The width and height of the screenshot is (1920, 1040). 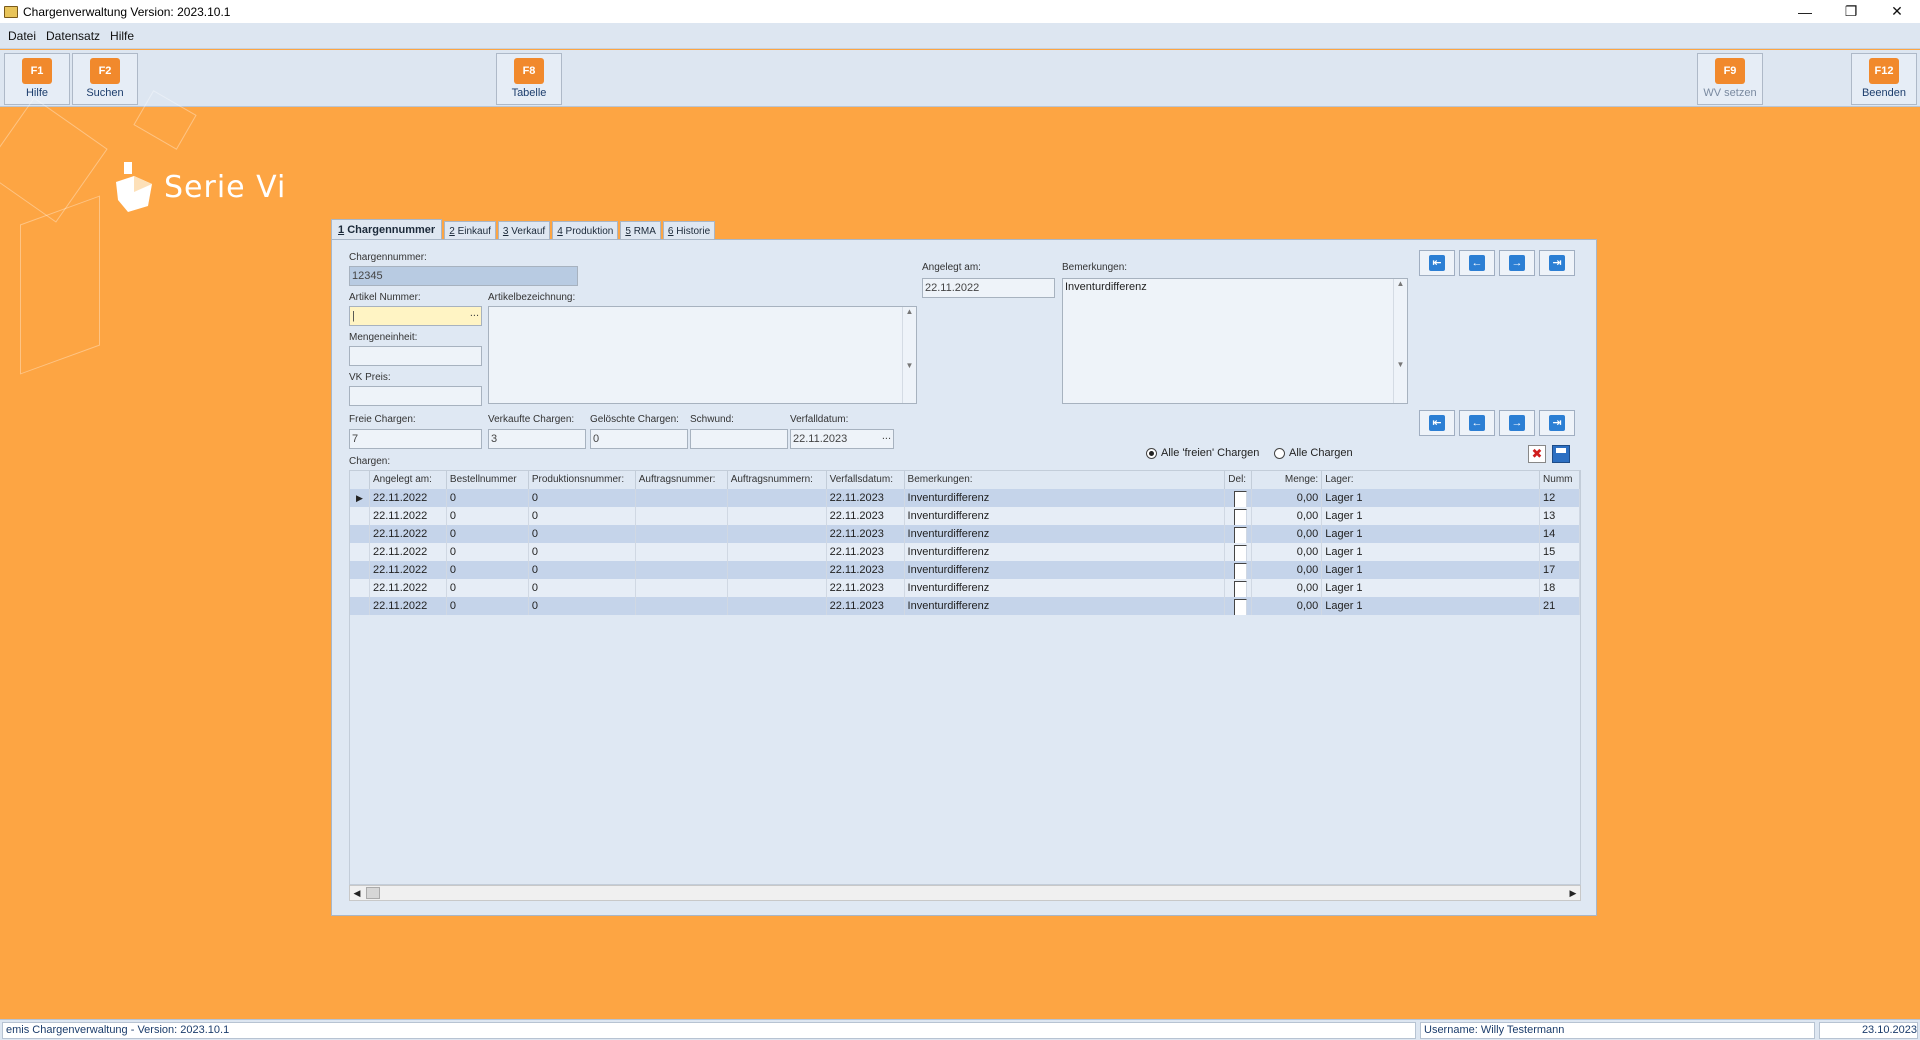 What do you see at coordinates (1897, 11) in the screenshot?
I see `close-button: ✕` at bounding box center [1897, 11].